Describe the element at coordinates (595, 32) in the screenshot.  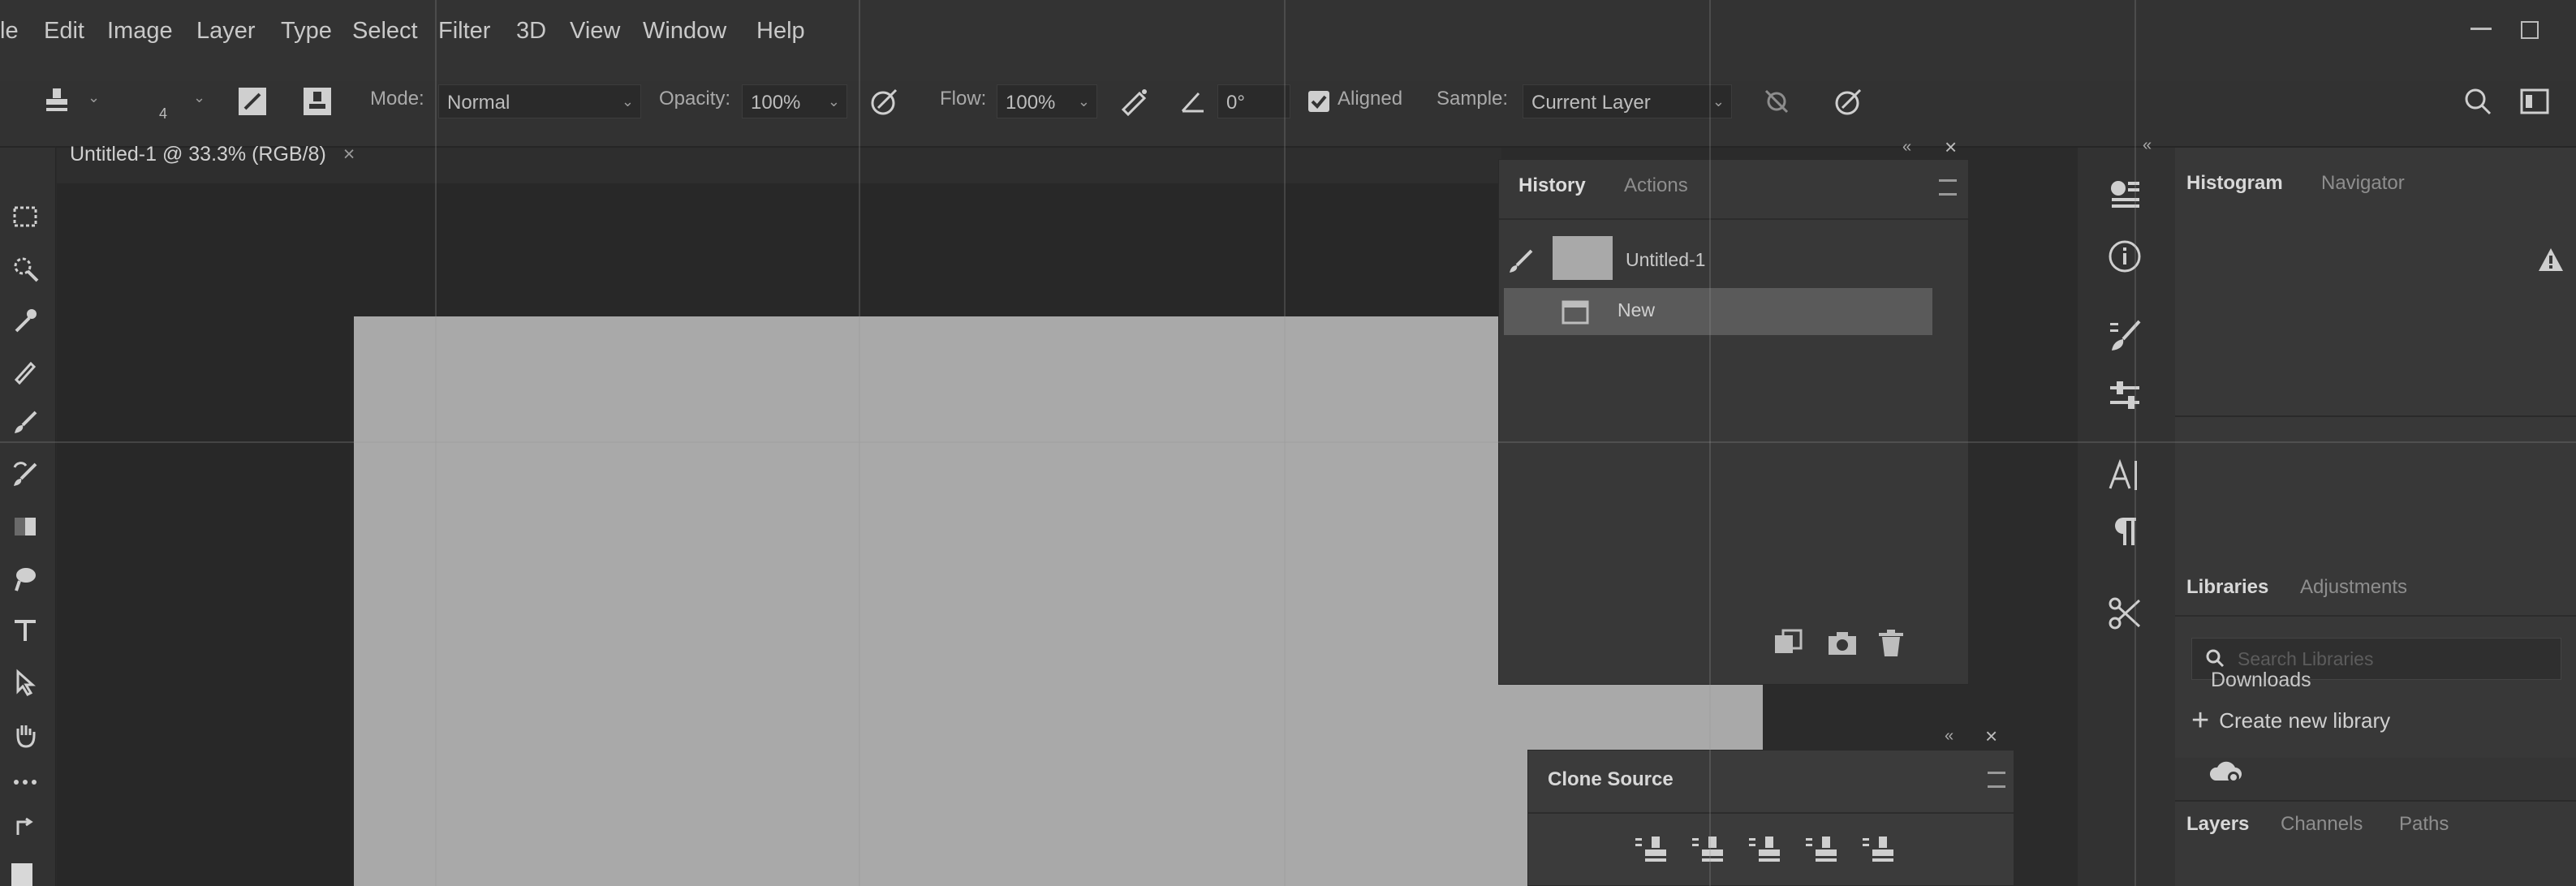
I see `menu-view: View` at that location.